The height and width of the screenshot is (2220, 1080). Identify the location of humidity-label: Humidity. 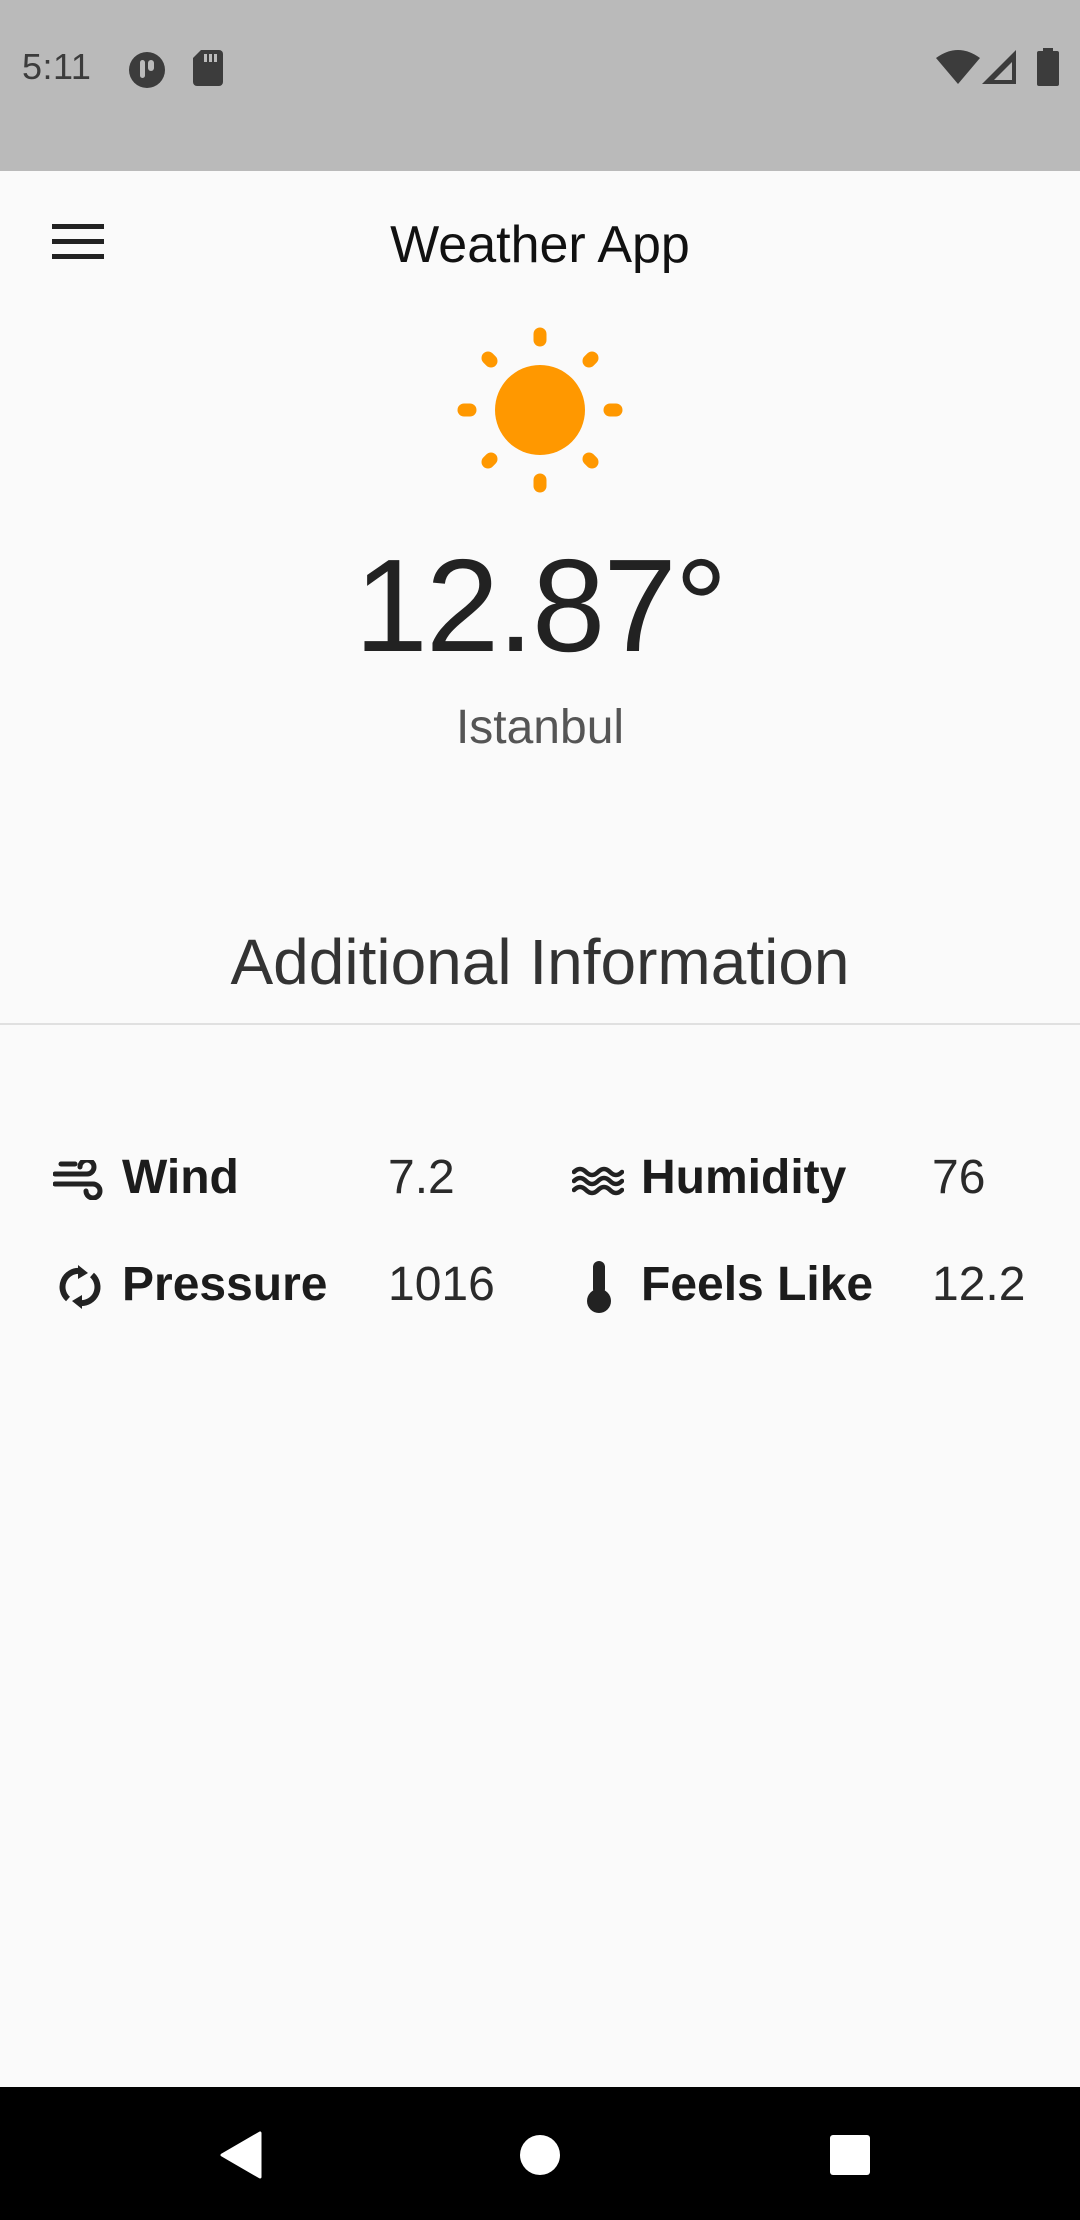
(744, 1177).